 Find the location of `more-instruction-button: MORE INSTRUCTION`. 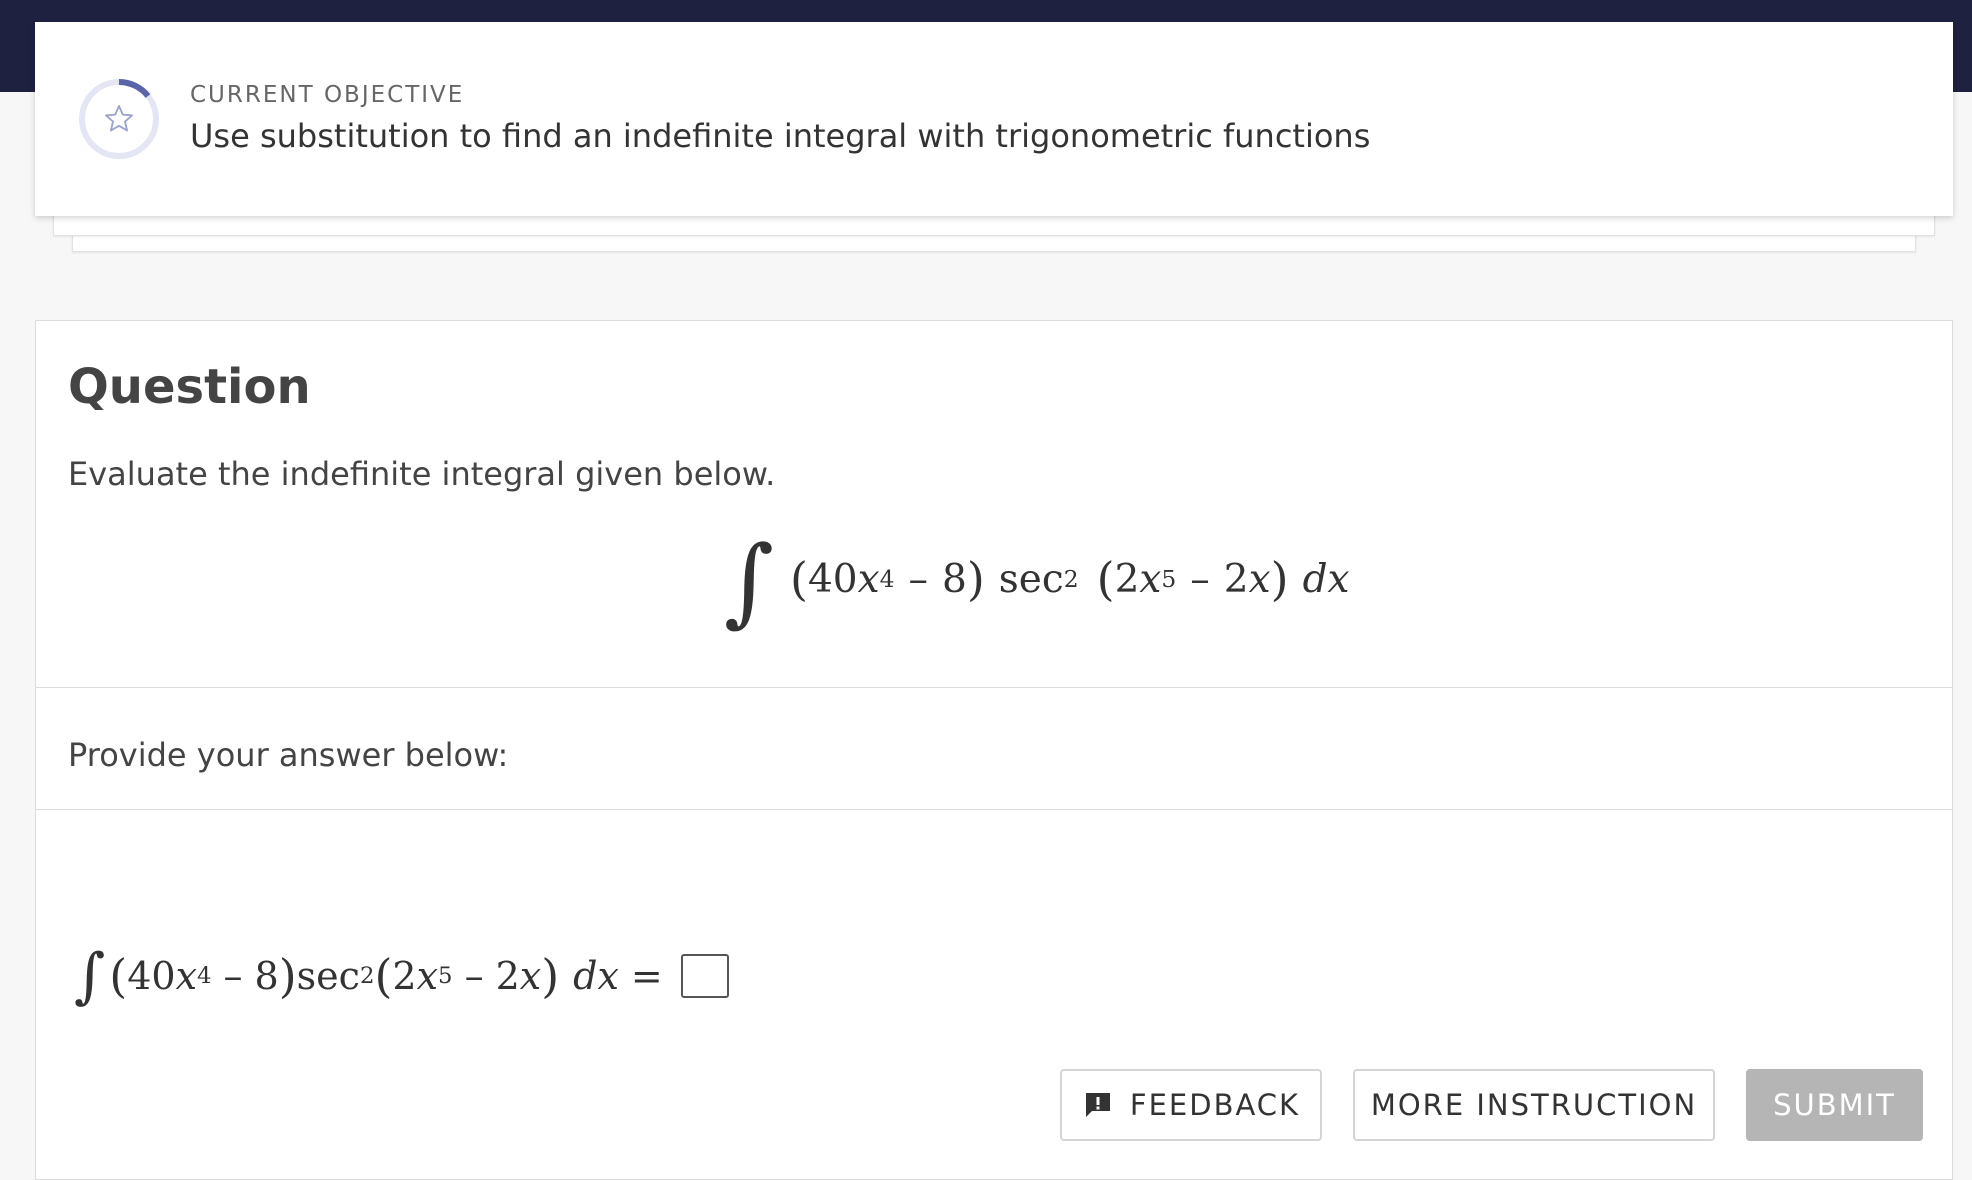

more-instruction-button: MORE INSTRUCTION is located at coordinates (1534, 1105).